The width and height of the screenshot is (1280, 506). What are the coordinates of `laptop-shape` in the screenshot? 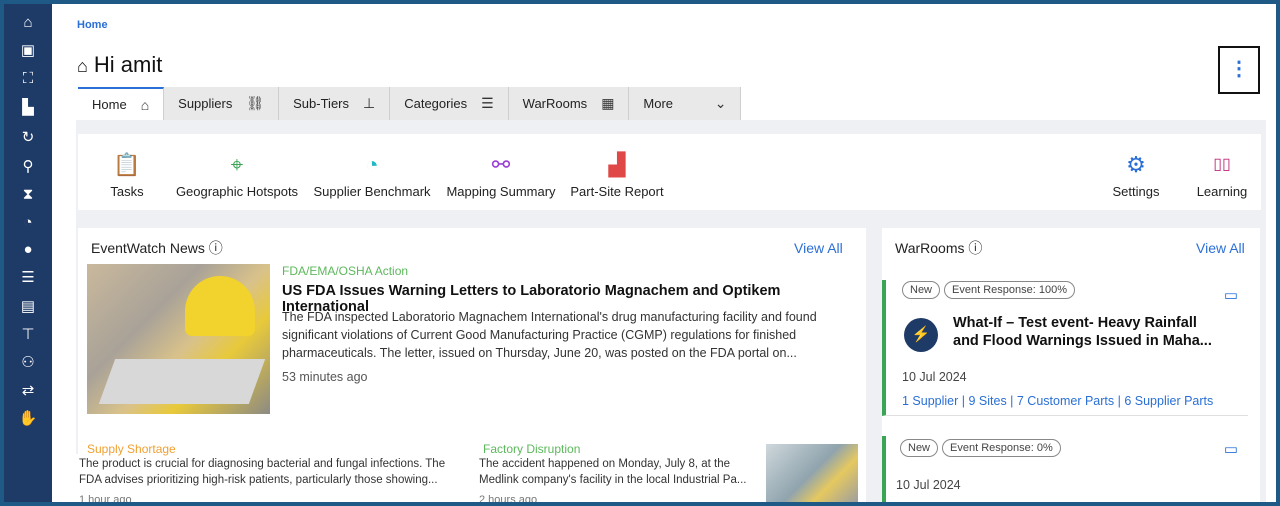 It's located at (182, 381).